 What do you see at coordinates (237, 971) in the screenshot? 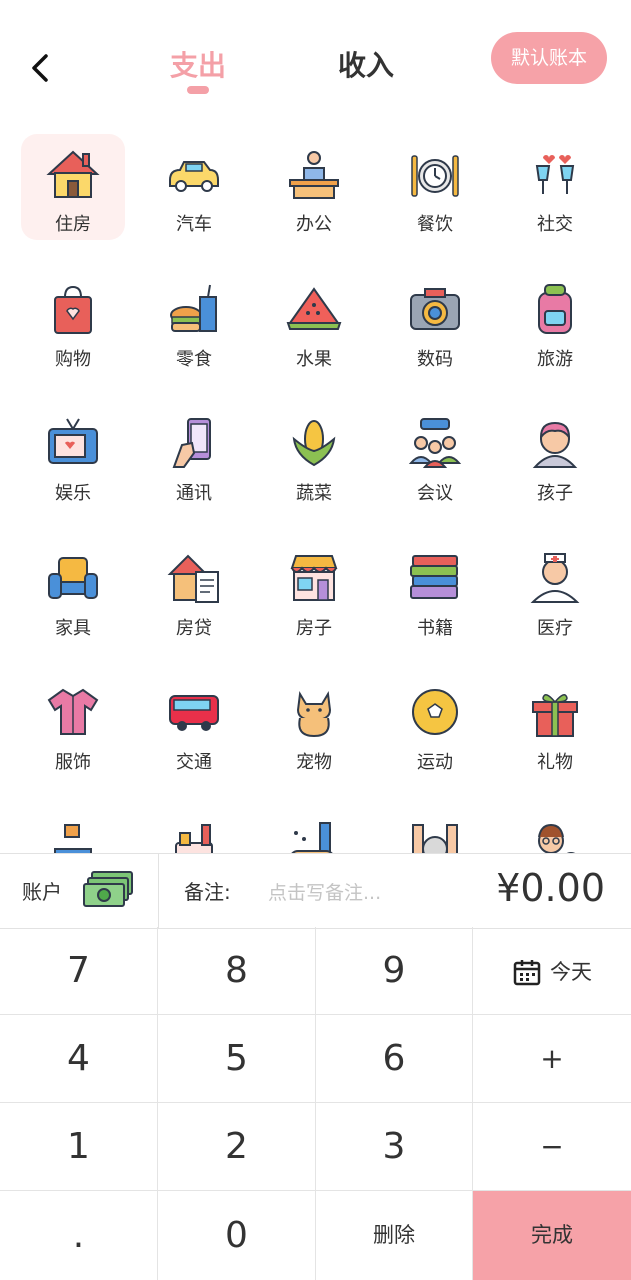
I see `key-8: 8` at bounding box center [237, 971].